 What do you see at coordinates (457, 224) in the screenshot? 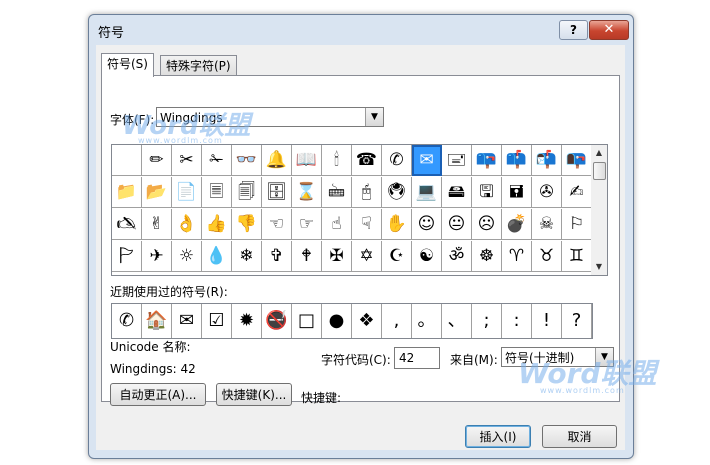
I see `symbol-cell: 😐` at bounding box center [457, 224].